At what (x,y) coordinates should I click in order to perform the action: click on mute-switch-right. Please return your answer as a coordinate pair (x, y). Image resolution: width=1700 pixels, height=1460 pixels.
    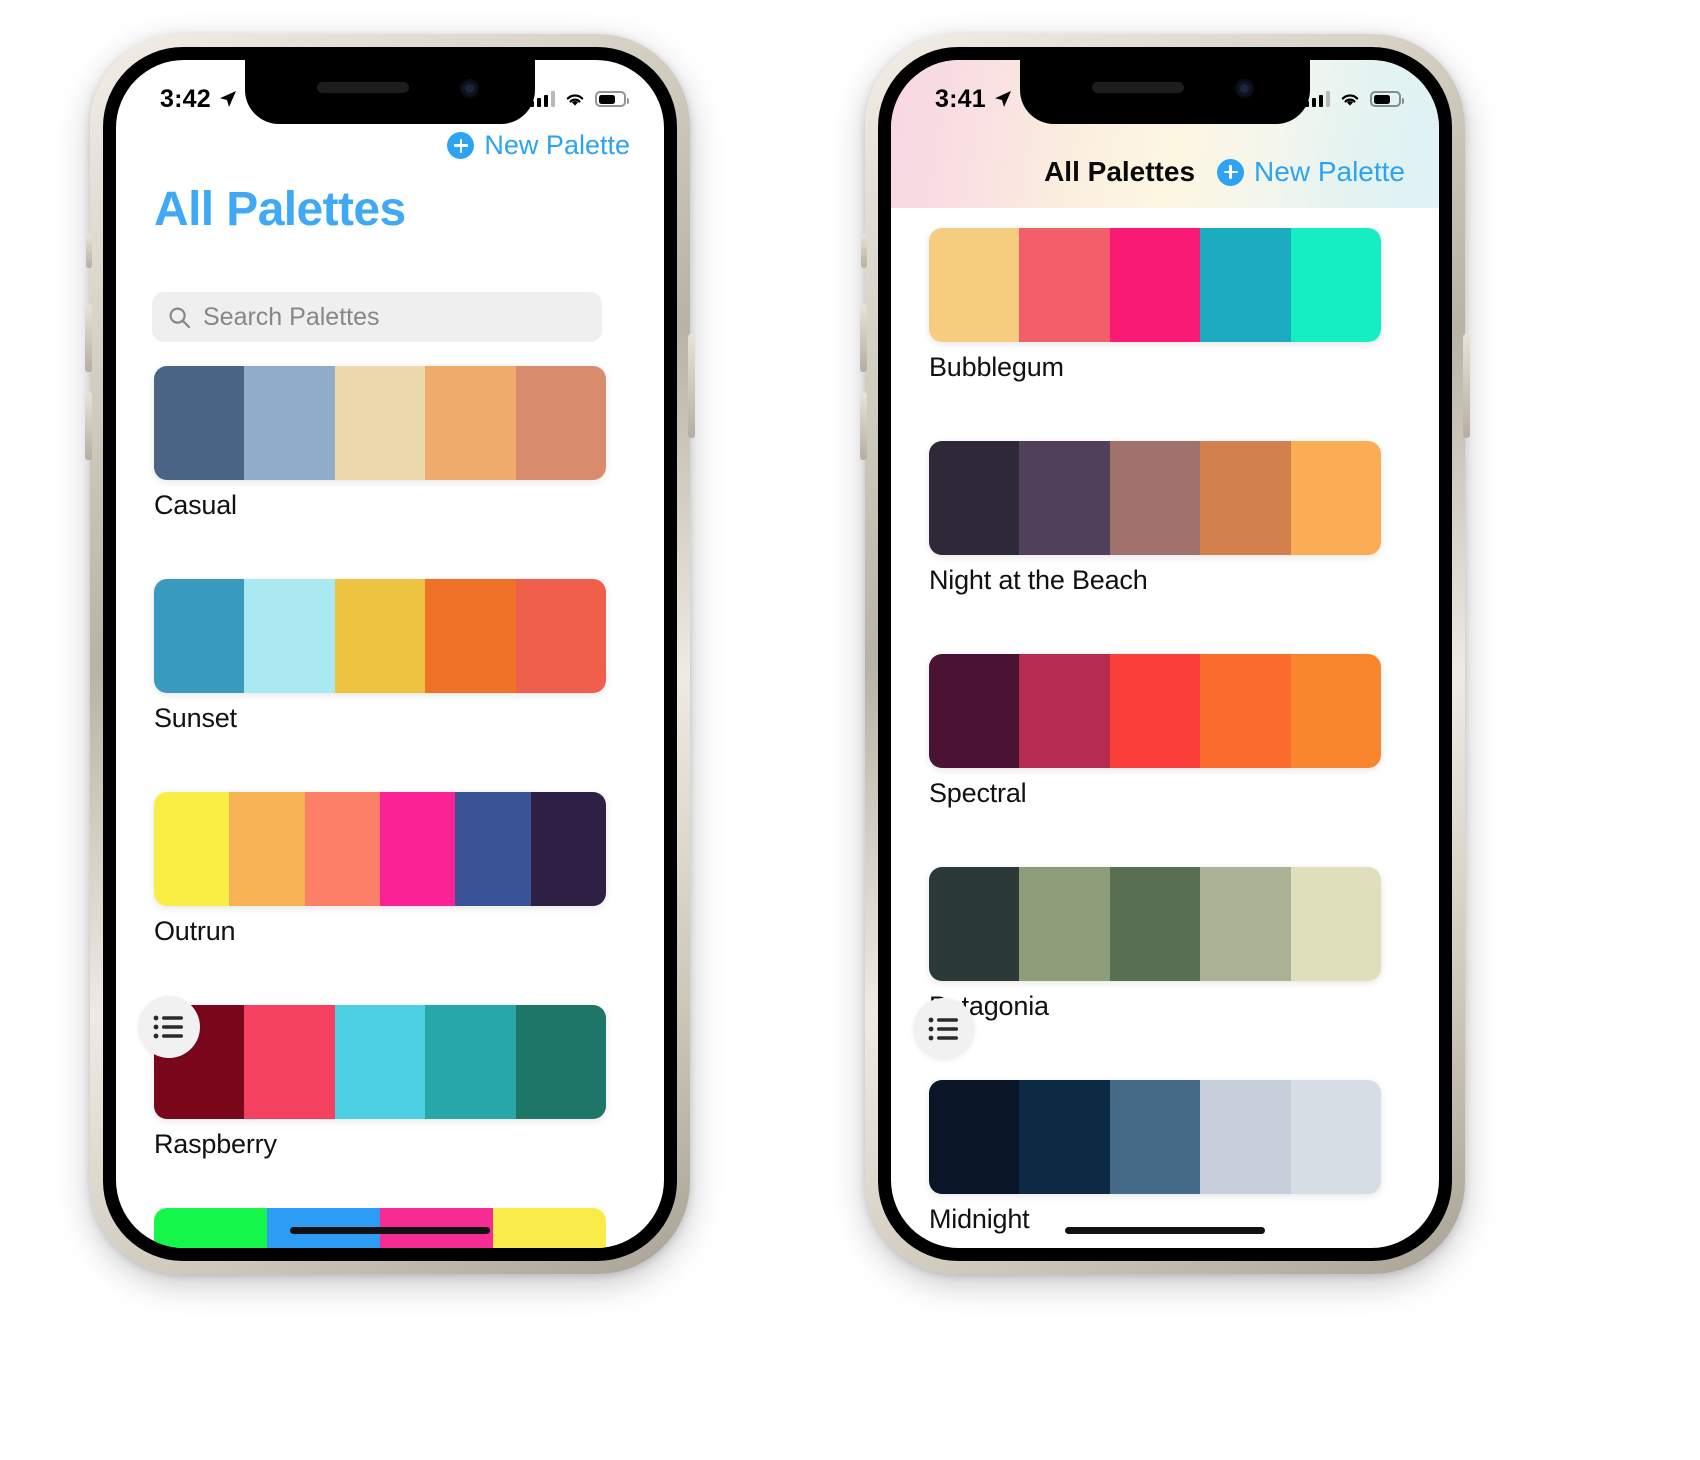
    Looking at the image, I should click on (864, 251).